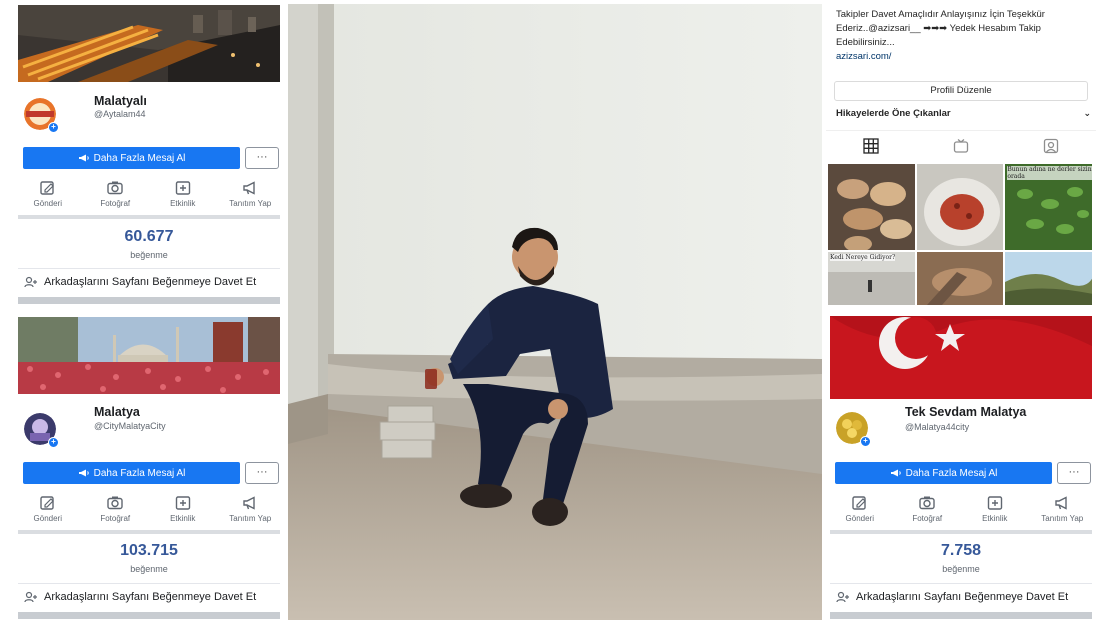  What do you see at coordinates (871, 281) in the screenshot?
I see `post-thumbnail: Kedi Nereye Gidiyor?` at bounding box center [871, 281].